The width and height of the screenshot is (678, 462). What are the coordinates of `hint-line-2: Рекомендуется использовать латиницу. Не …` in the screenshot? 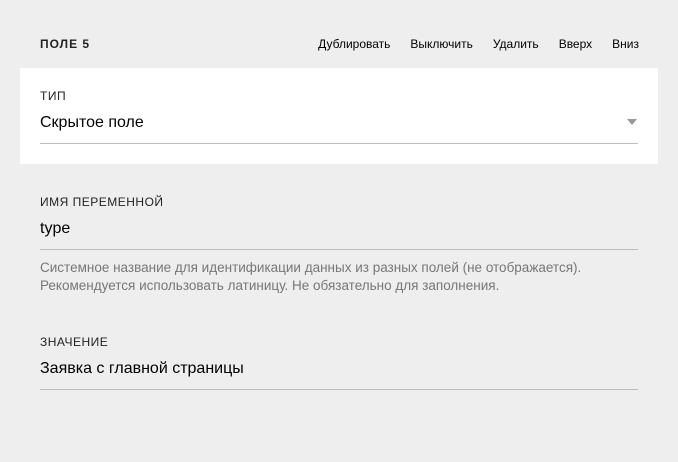 It's located at (270, 285).